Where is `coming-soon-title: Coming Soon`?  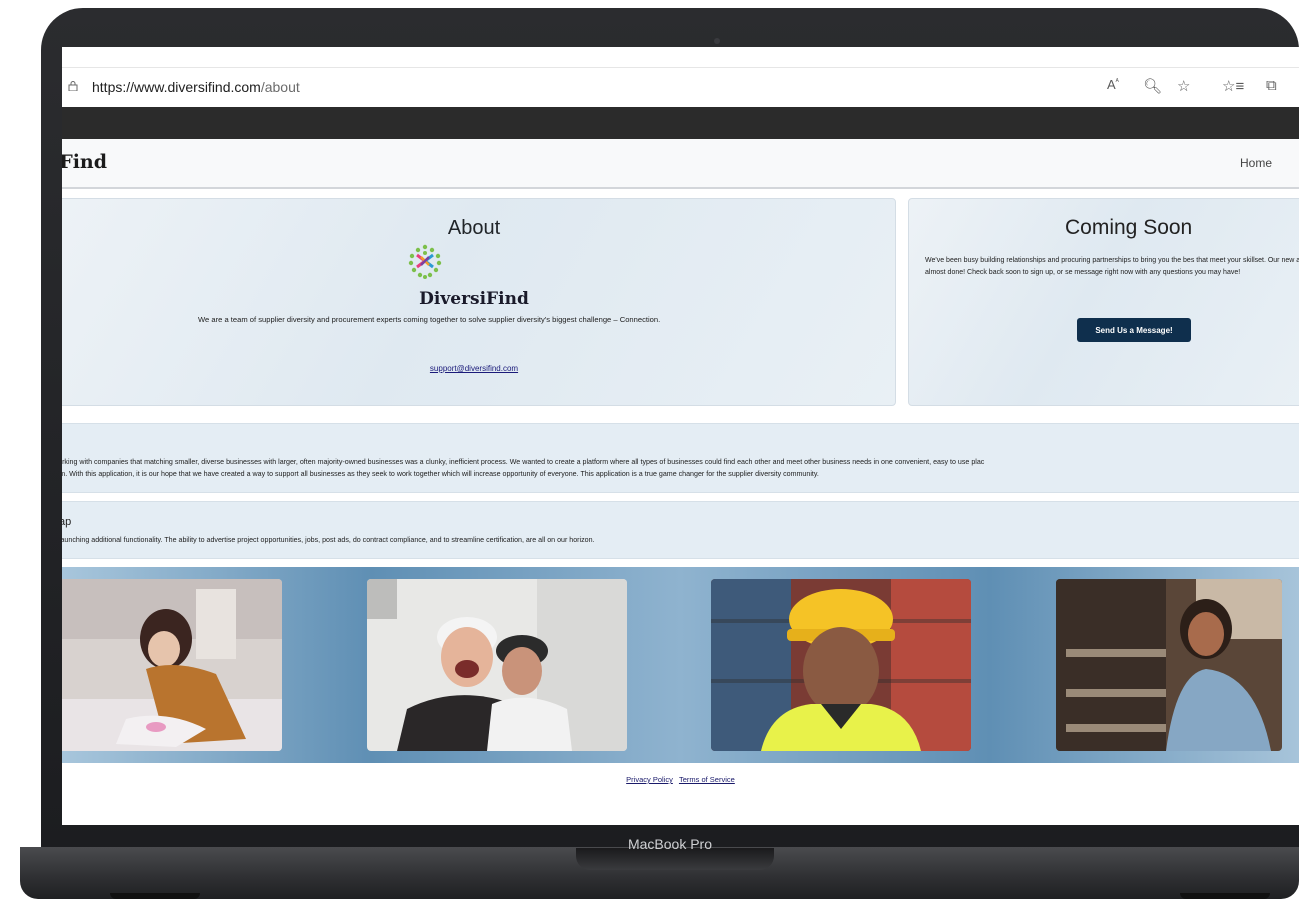 coming-soon-title: Coming Soon is located at coordinates (1129, 227).